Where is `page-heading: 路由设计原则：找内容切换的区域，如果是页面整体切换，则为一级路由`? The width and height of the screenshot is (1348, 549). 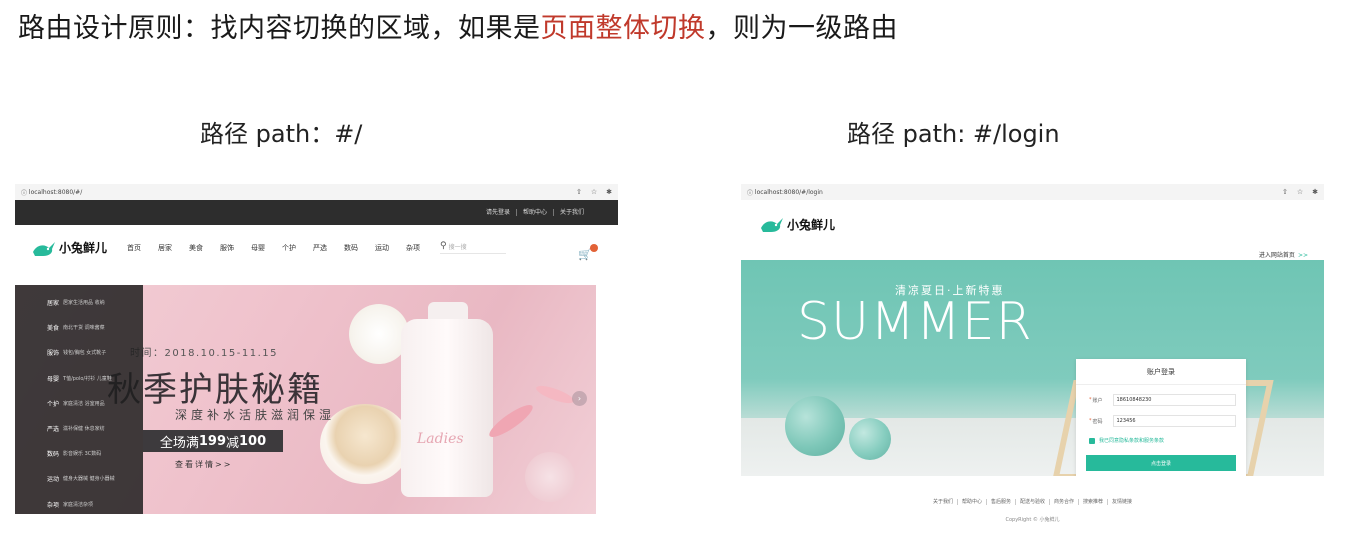
page-heading: 路由设计原则：找内容切换的区域，如果是页面整体切换，则为一级路由 is located at coordinates (458, 25).